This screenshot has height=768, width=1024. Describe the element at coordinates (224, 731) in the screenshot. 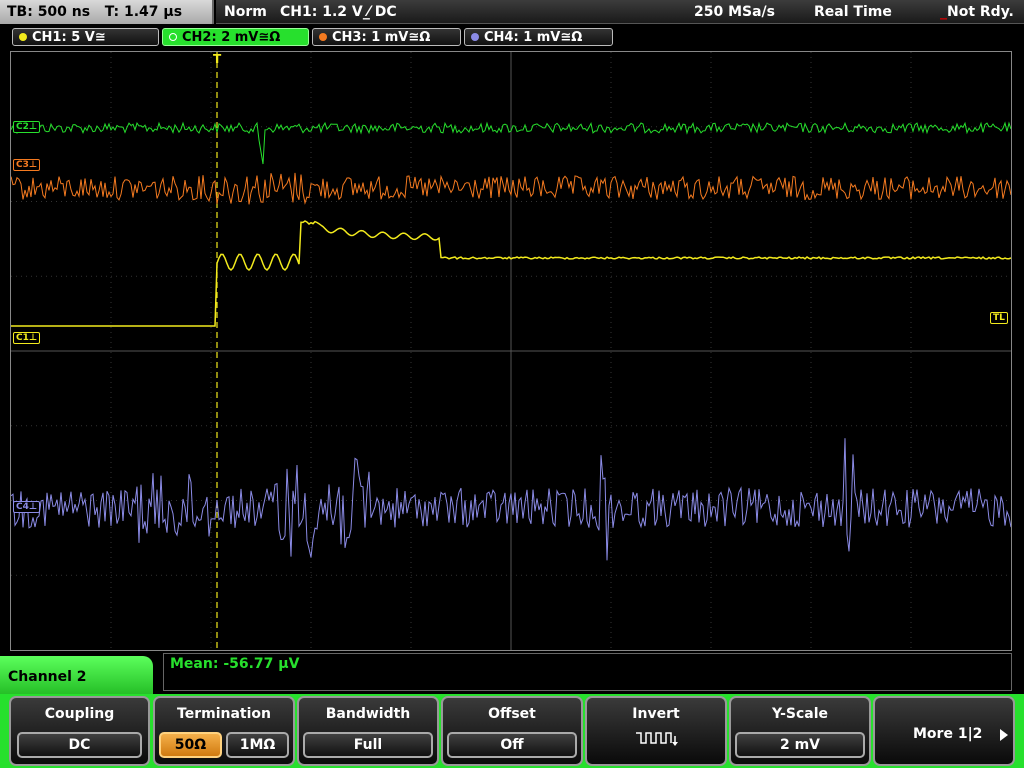

I see `termination-softkey: Termination 50Ω 1MΩ` at that location.